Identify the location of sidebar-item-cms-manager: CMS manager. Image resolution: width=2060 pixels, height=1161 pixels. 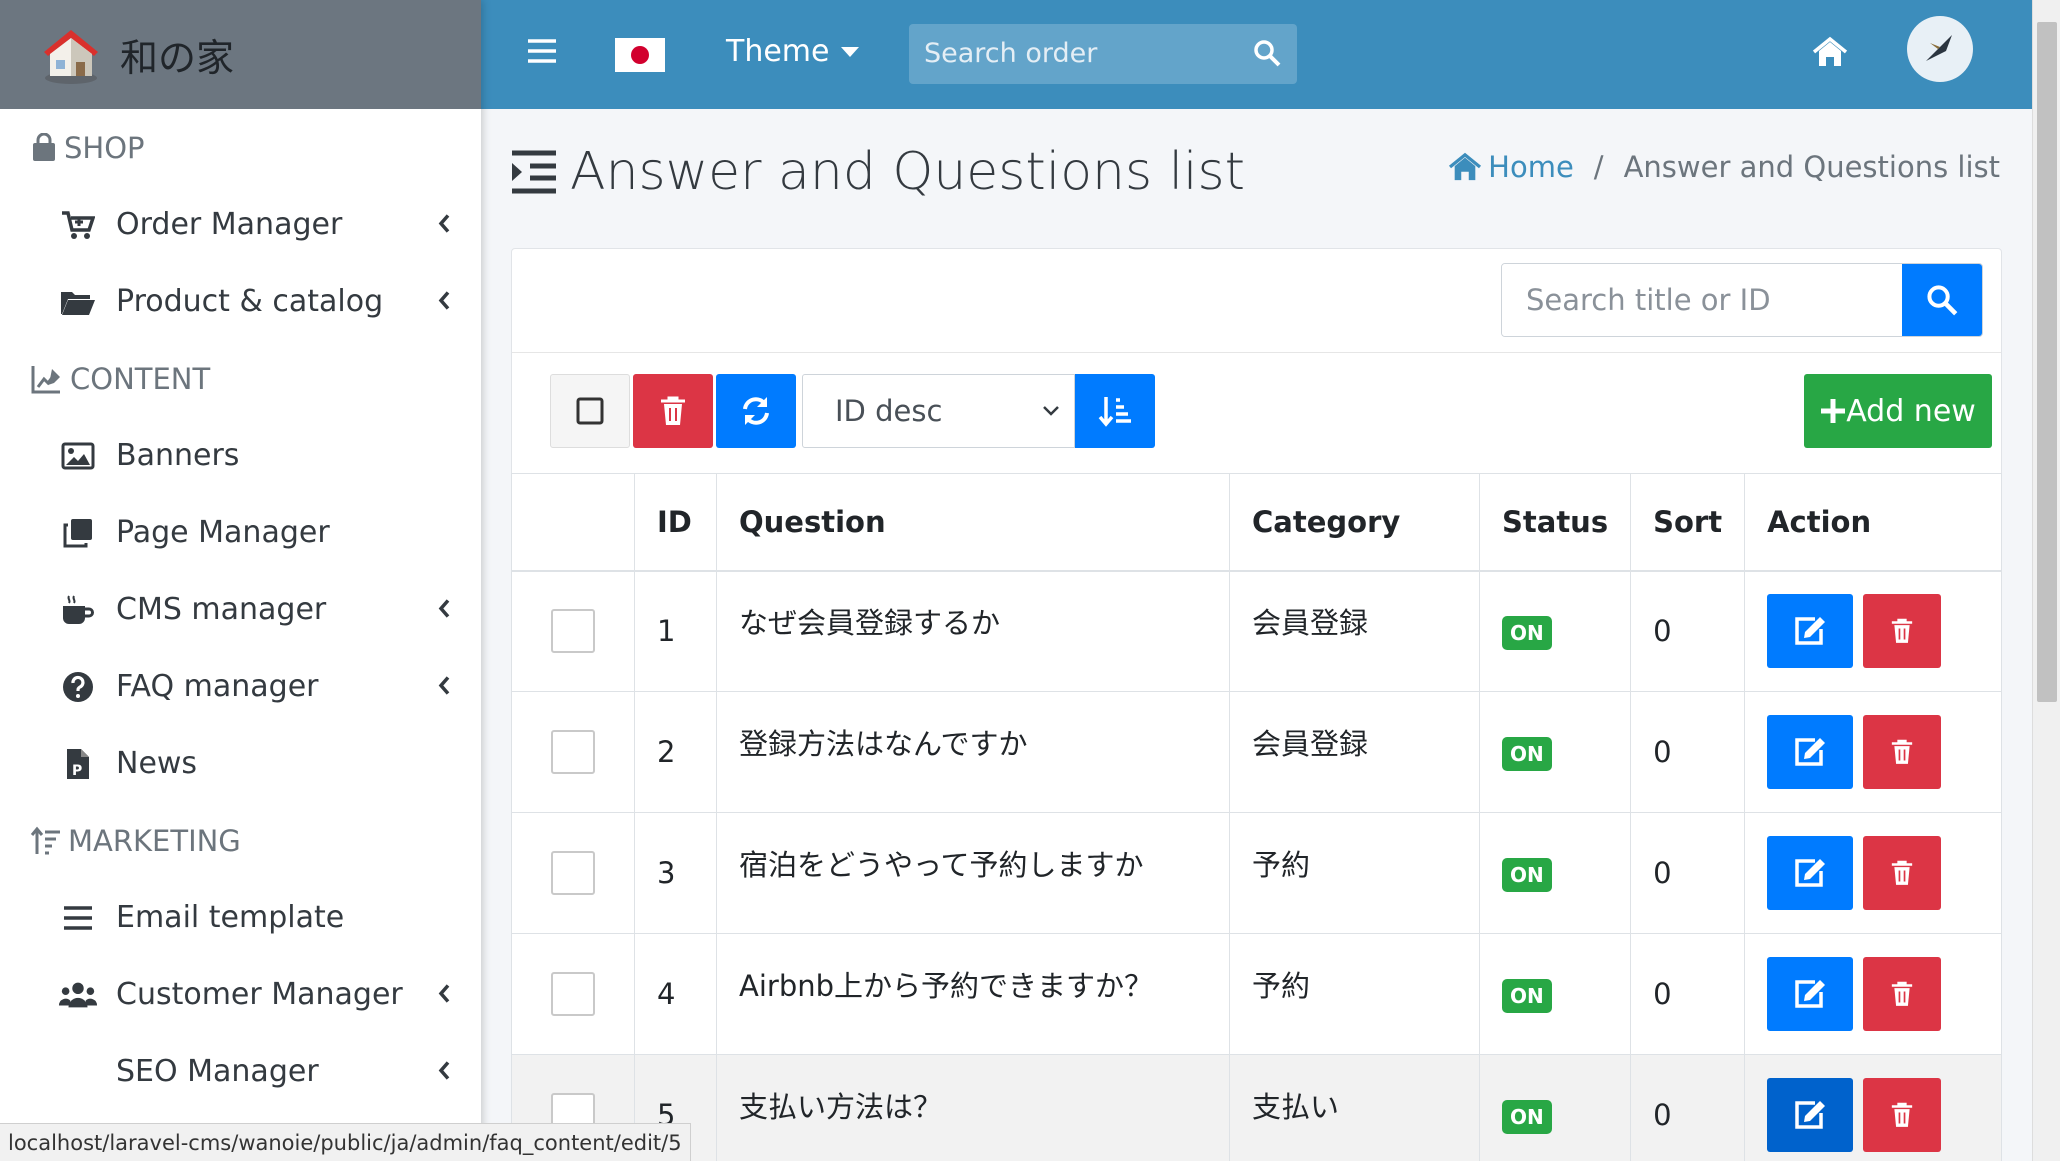
(240, 609).